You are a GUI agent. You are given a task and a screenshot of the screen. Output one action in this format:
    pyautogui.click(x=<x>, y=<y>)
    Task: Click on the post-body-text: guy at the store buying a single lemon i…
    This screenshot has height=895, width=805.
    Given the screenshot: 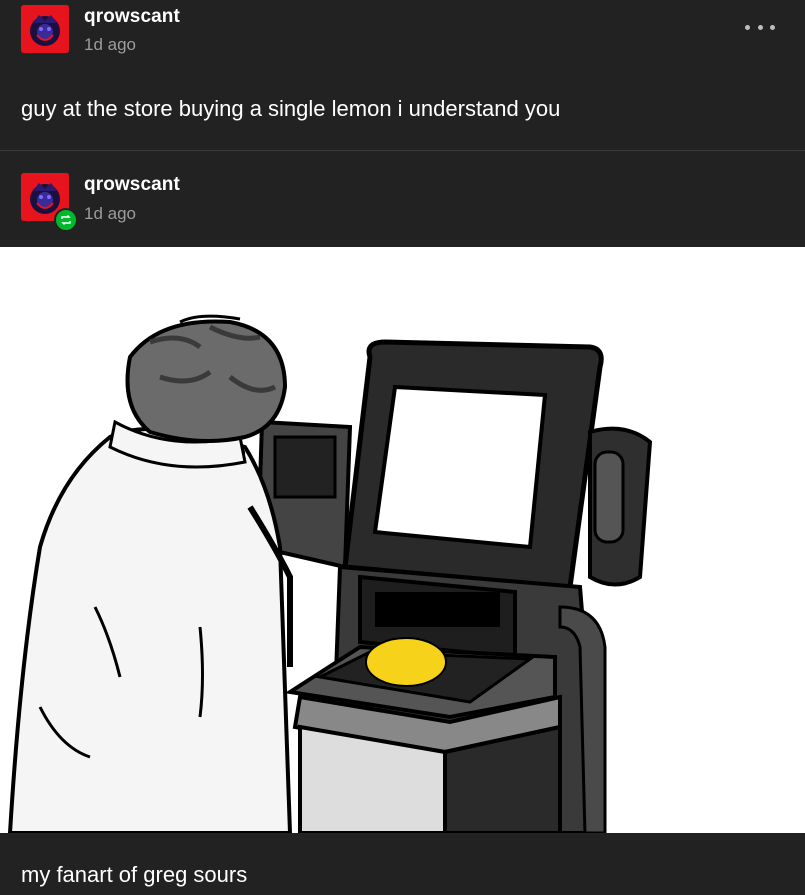 What is the action you would take?
    pyautogui.click(x=291, y=108)
    